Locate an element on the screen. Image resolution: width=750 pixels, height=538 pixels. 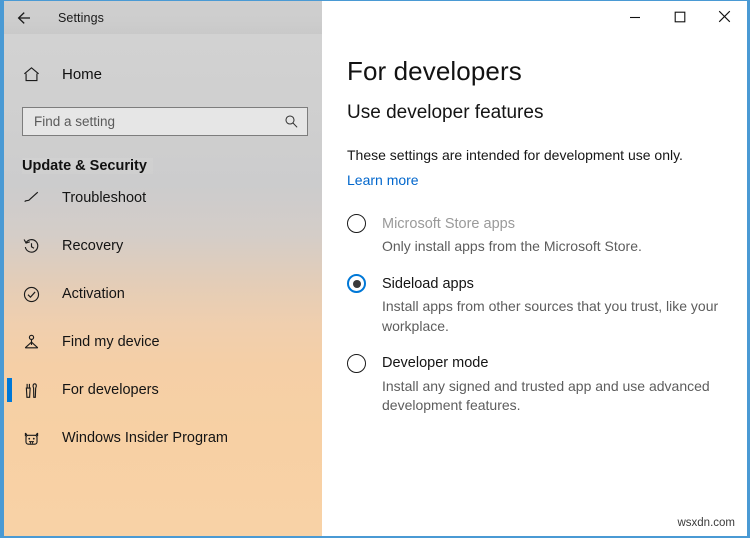
search-icon is located at coordinates (291, 121).